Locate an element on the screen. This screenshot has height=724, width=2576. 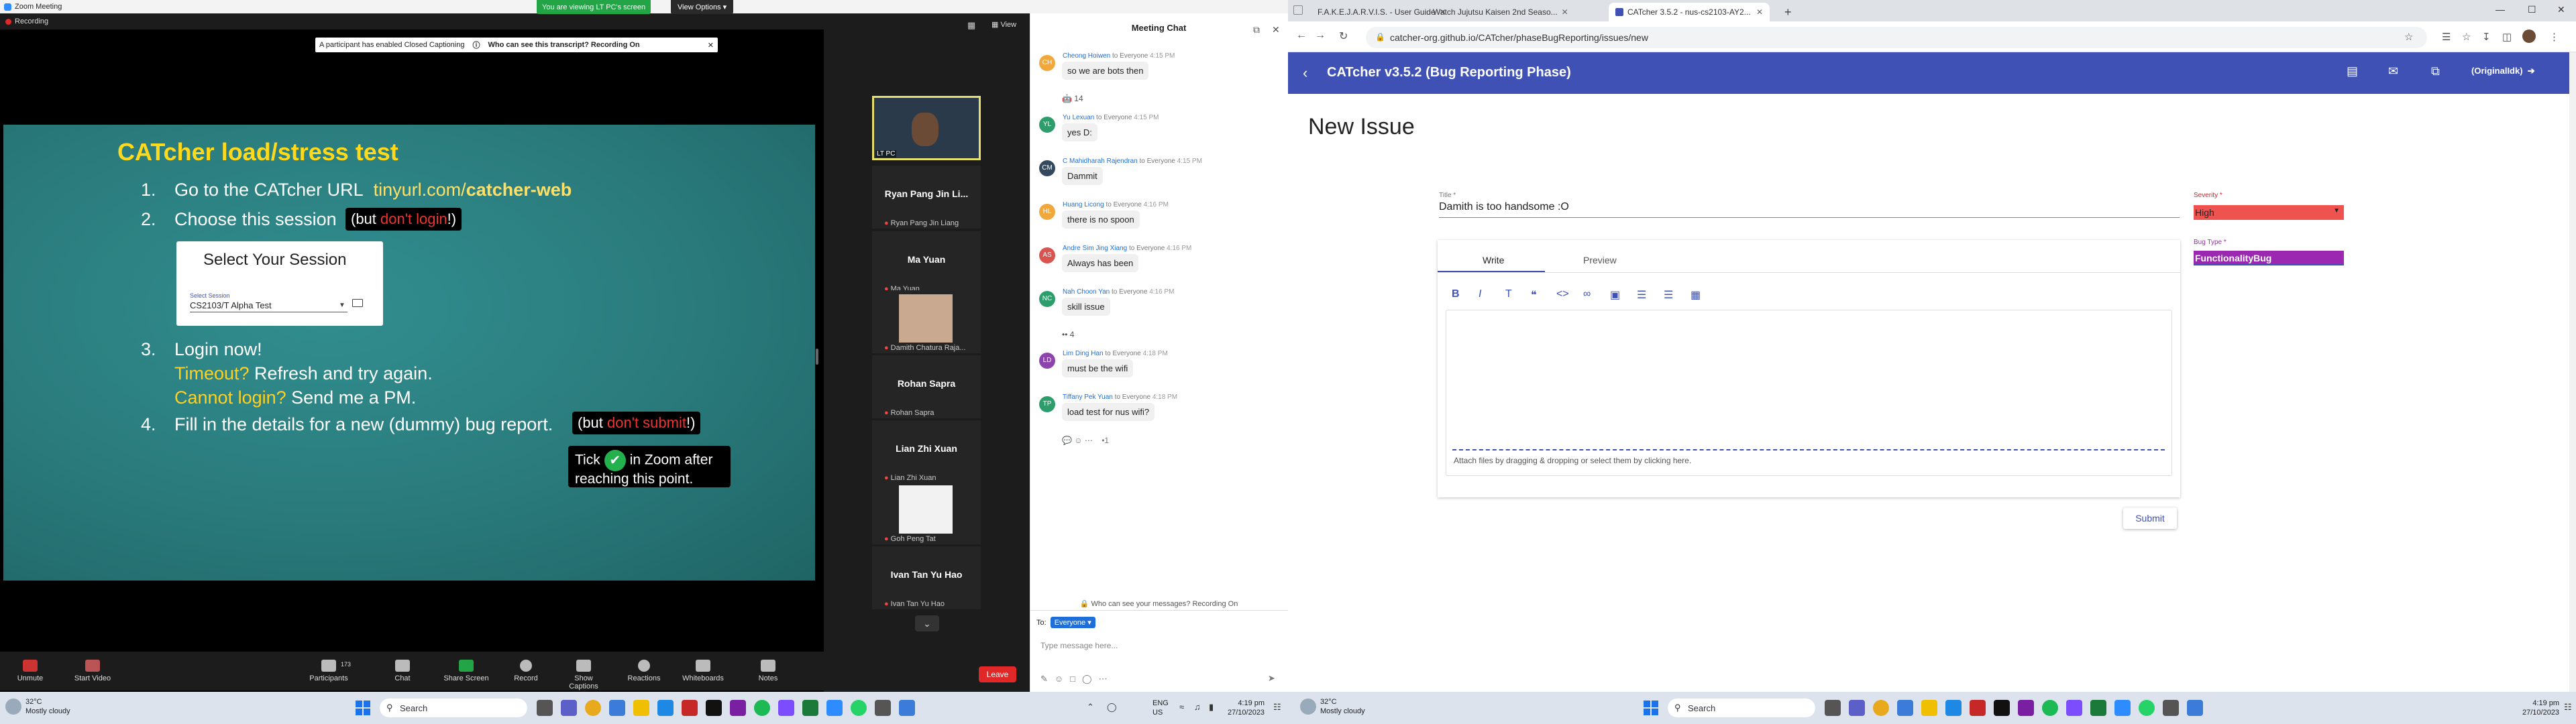
user-logout: (OriginalIdk) ➔ is located at coordinates (2503, 71).